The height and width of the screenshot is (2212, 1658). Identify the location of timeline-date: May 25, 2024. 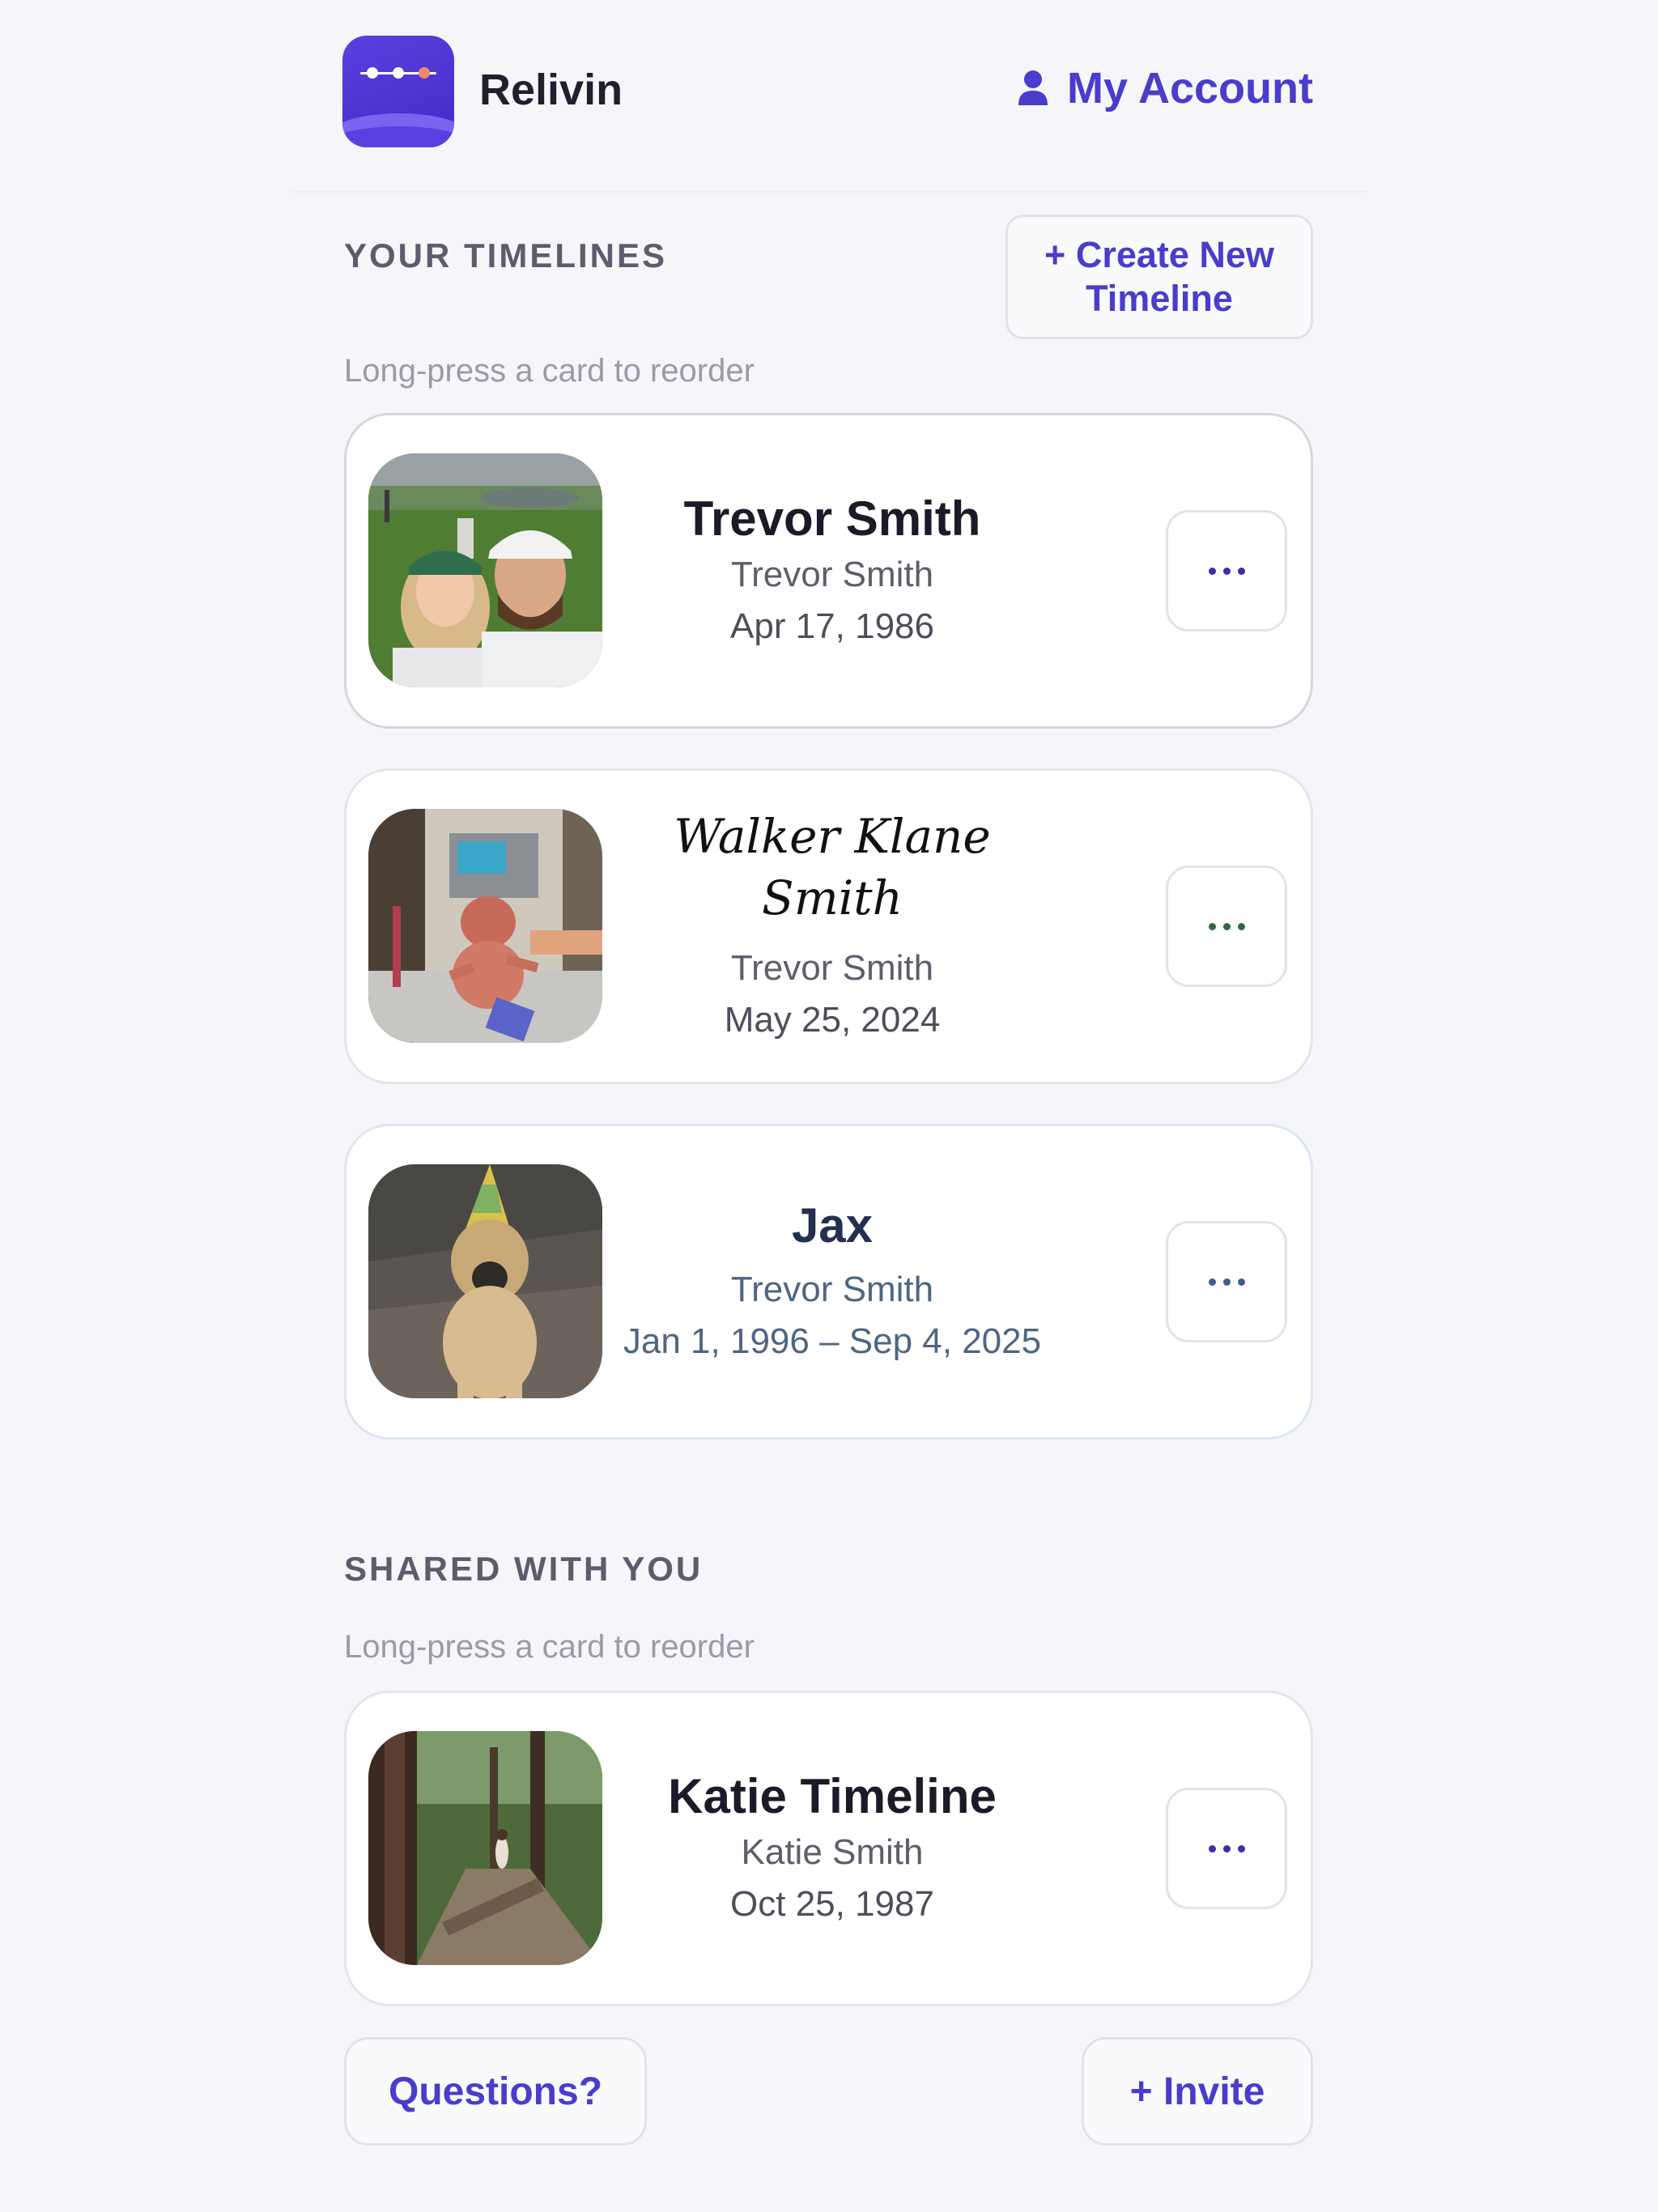
(832, 1020).